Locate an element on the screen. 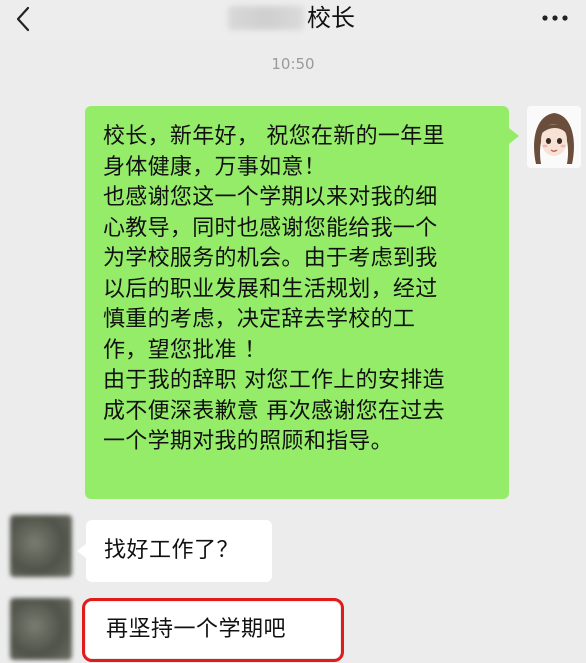 Image resolution: width=586 pixels, height=663 pixels. chat-header: 校长 is located at coordinates (293, 20).